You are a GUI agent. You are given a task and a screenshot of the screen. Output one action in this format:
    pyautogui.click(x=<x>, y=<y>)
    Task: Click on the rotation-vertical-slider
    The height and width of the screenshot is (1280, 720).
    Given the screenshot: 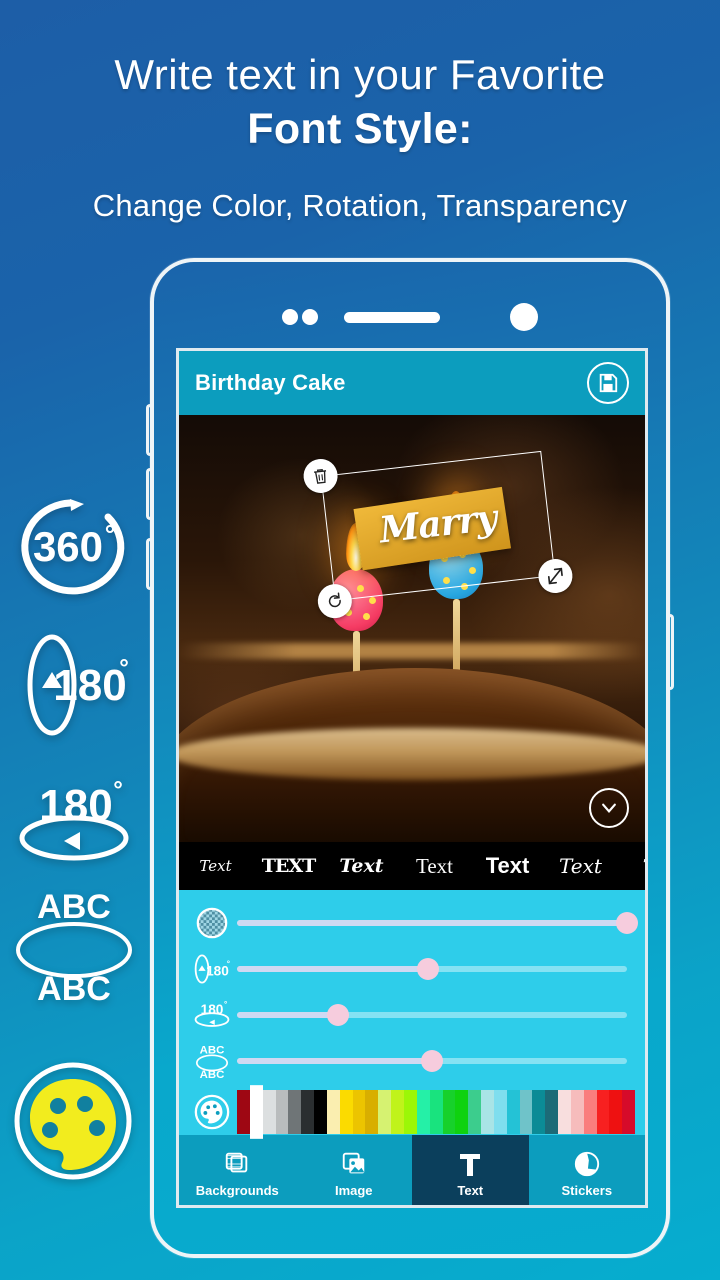 What is the action you would take?
    pyautogui.click(x=432, y=969)
    